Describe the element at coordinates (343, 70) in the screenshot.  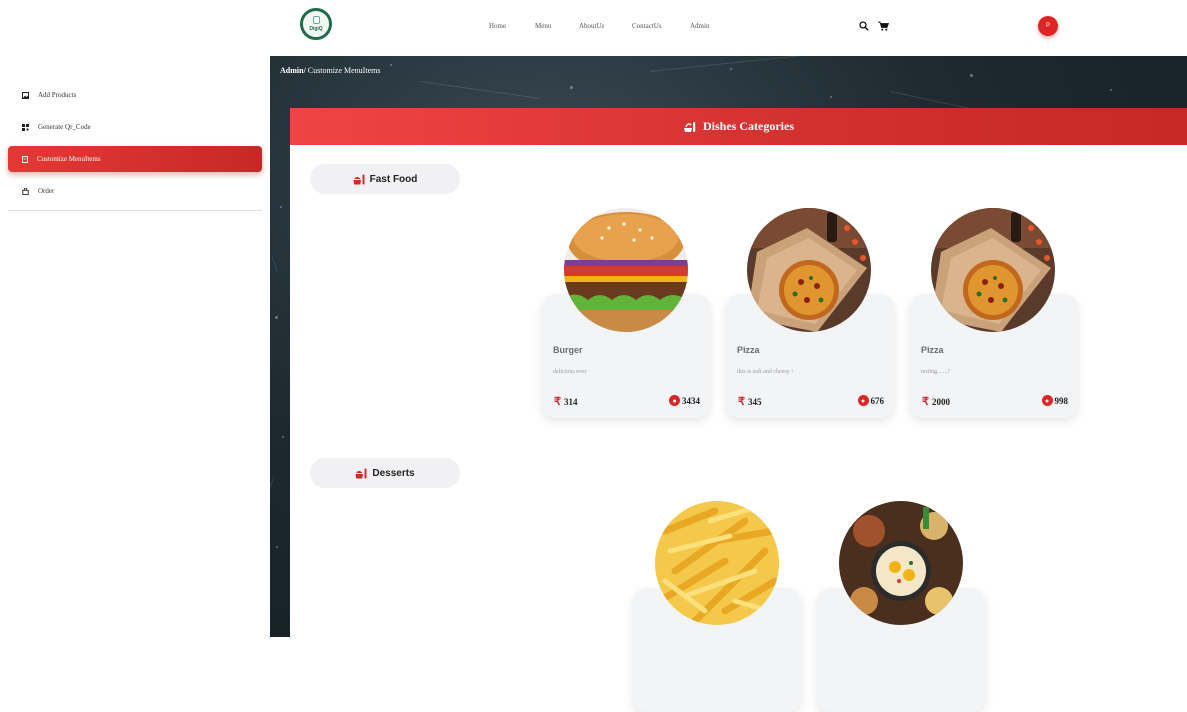
I see `breadcrumb-current: Customize MenuItems` at that location.